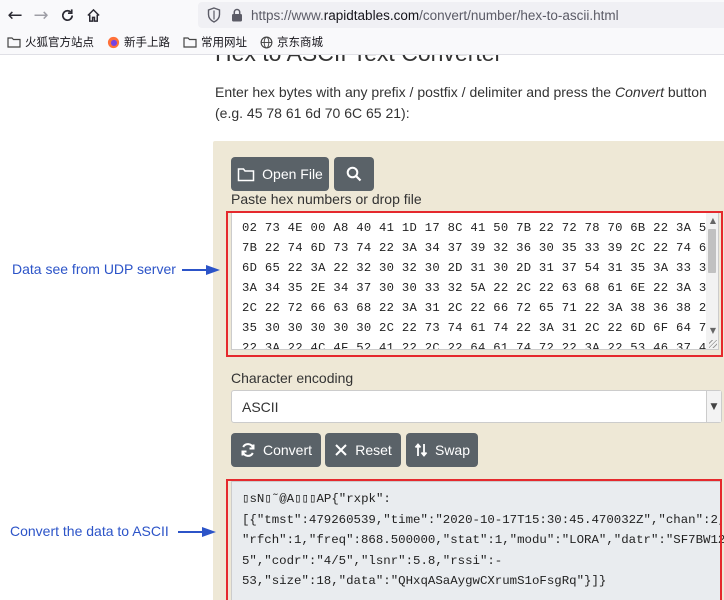 The width and height of the screenshot is (724, 600). Describe the element at coordinates (474, 539) in the screenshot. I see `ascii-output-highlight` at that location.